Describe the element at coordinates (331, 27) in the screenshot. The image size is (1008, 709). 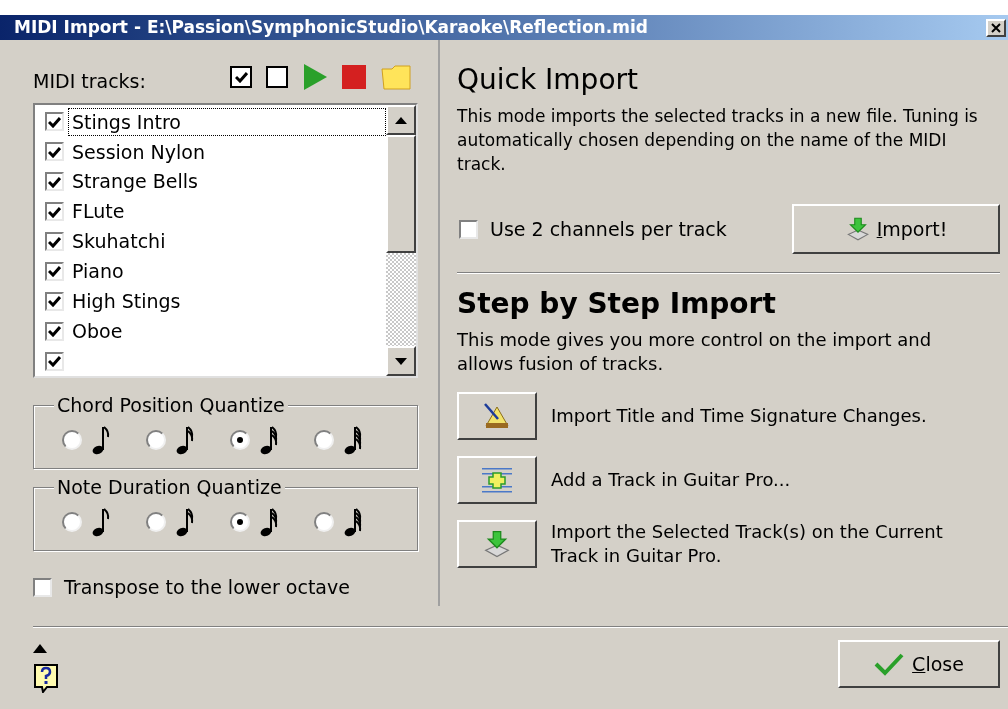
I see `window-title: MIDI Import - E:\Passion\SymphonicStudio\Karaoke\Reflection.mid` at that location.